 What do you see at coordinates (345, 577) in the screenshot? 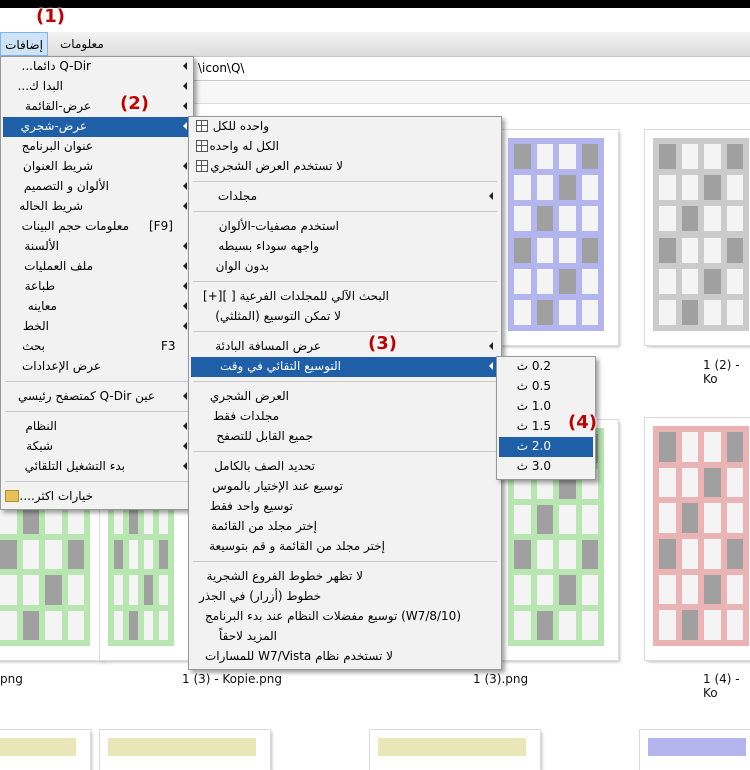
I see `menu2-item-hide-tree-lines: لا تظهر خطوط الفروع الشجرية` at bounding box center [345, 577].